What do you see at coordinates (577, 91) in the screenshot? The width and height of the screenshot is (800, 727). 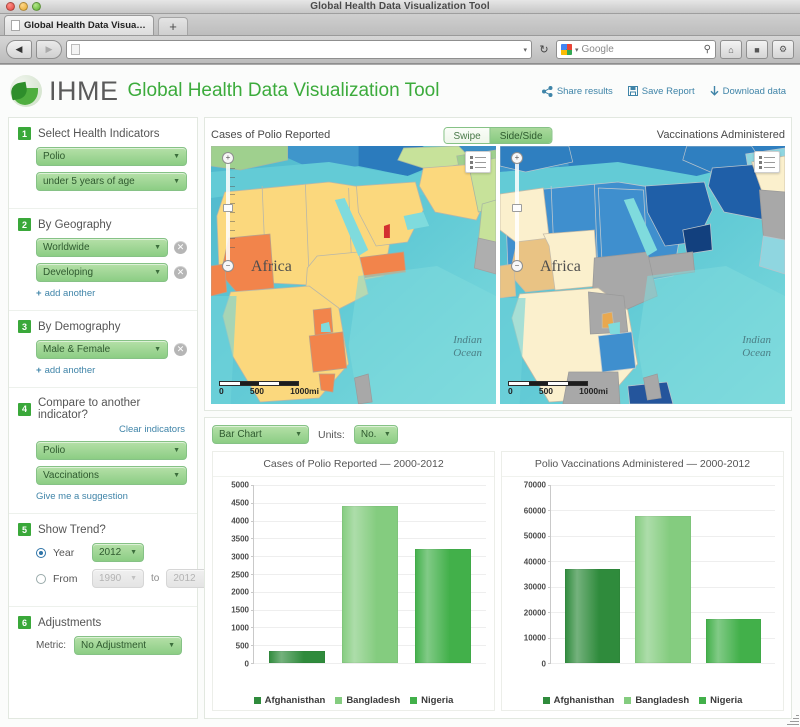 I see `share-results-button: Share results` at bounding box center [577, 91].